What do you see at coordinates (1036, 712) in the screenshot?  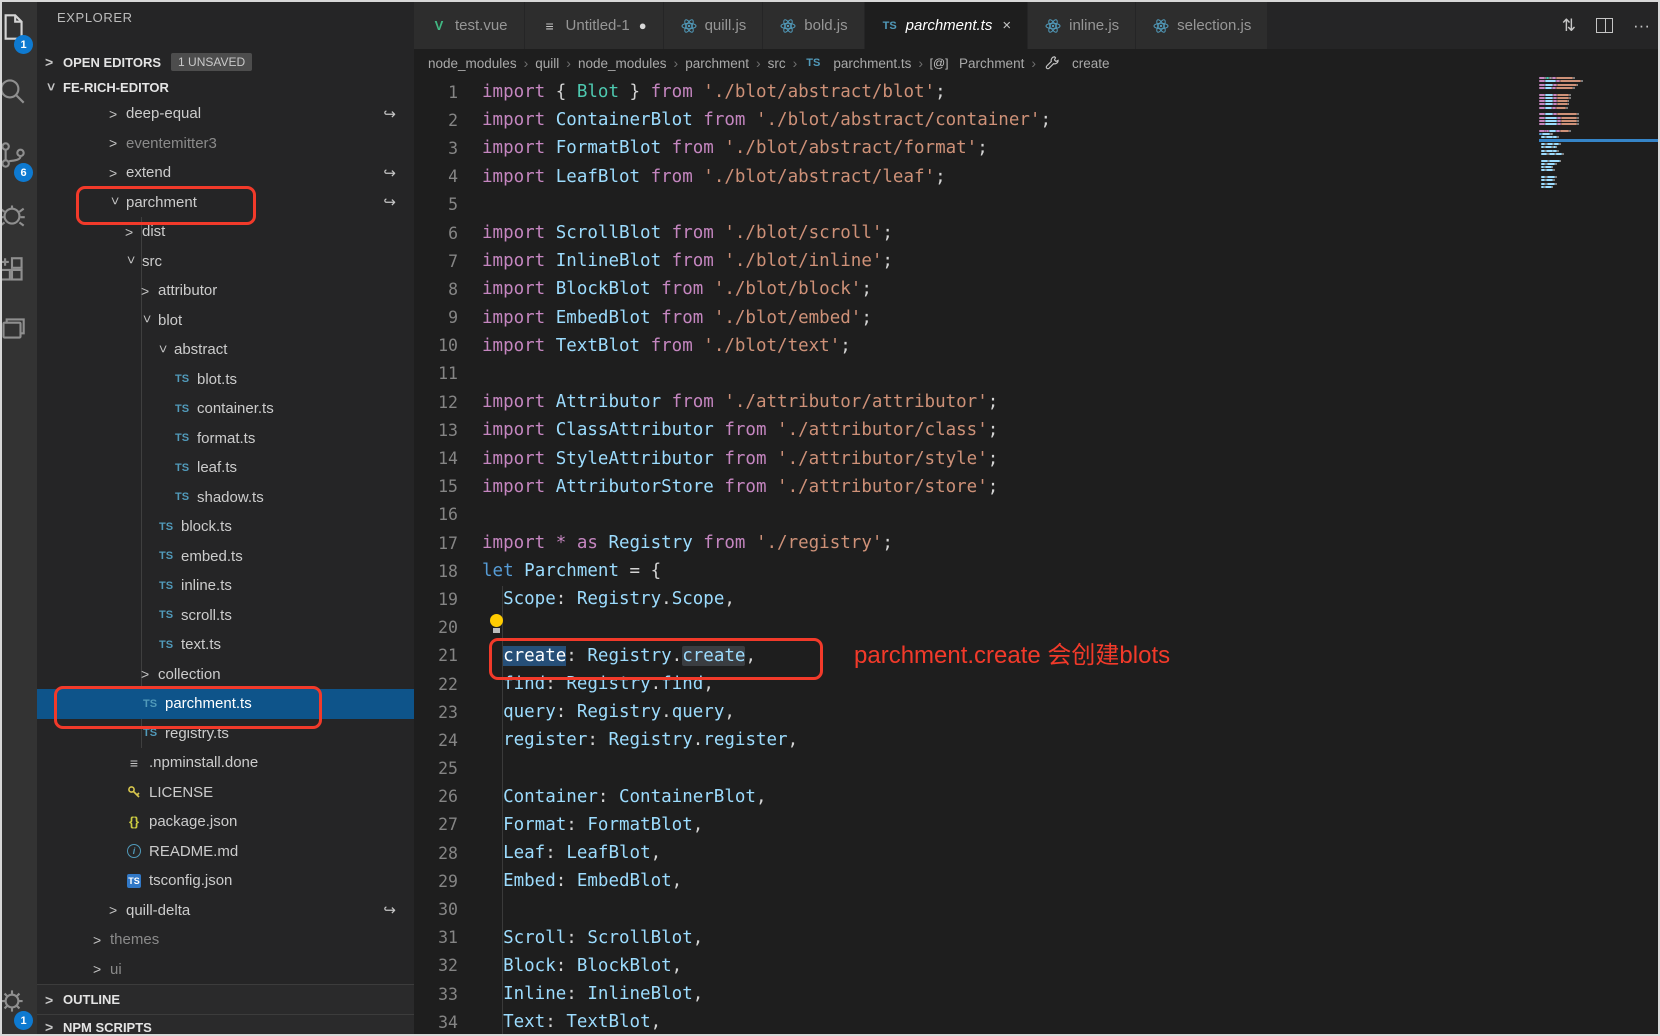 I see `code-line-23: 23 query: Registry.query,` at bounding box center [1036, 712].